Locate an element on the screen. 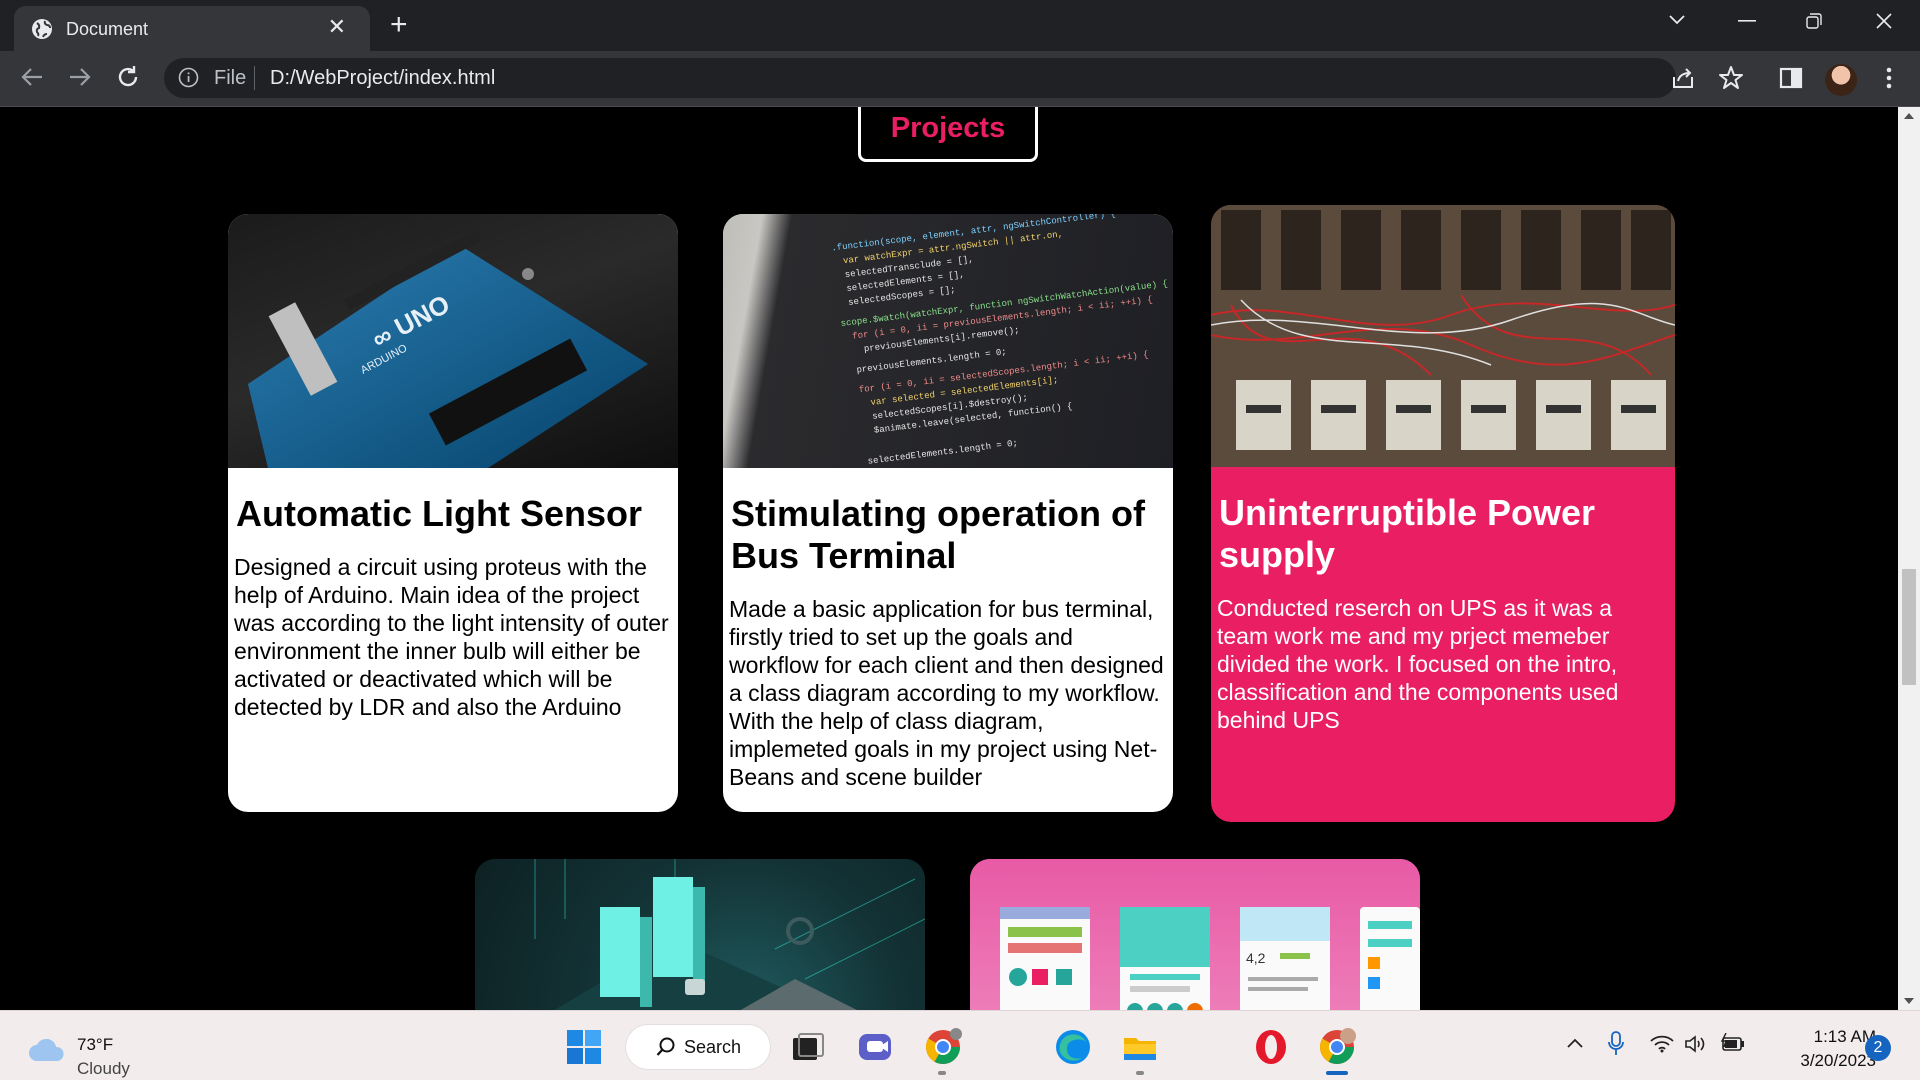  chrome-profile-icon is located at coordinates (1337, 1047).